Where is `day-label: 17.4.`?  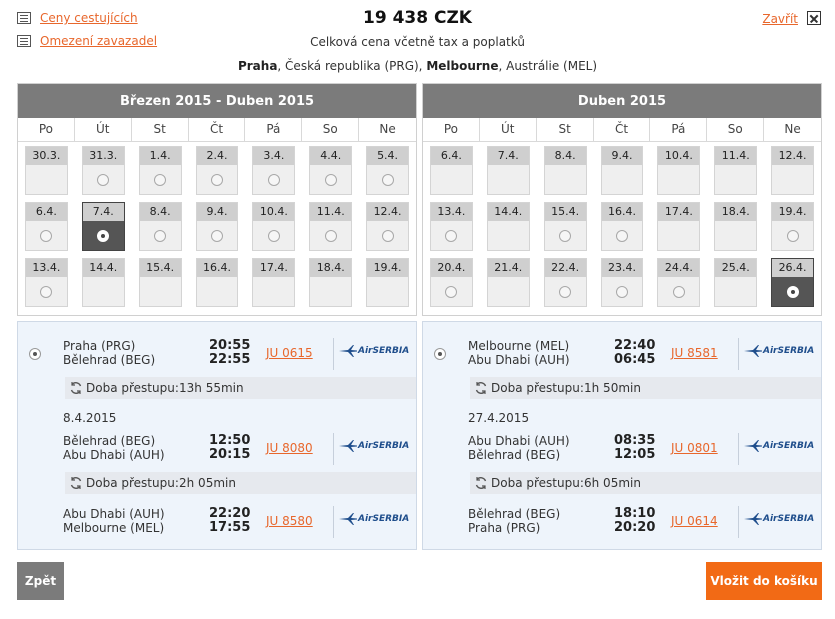 day-label: 17.4. is located at coordinates (679, 212).